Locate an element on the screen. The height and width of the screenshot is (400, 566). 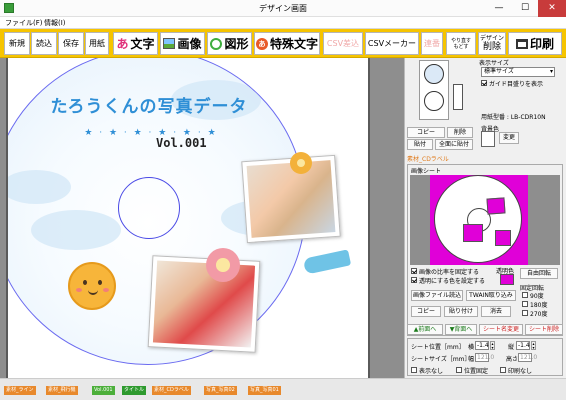
disc-title: たろうくんの写真データ is located at coordinates (156, 104).